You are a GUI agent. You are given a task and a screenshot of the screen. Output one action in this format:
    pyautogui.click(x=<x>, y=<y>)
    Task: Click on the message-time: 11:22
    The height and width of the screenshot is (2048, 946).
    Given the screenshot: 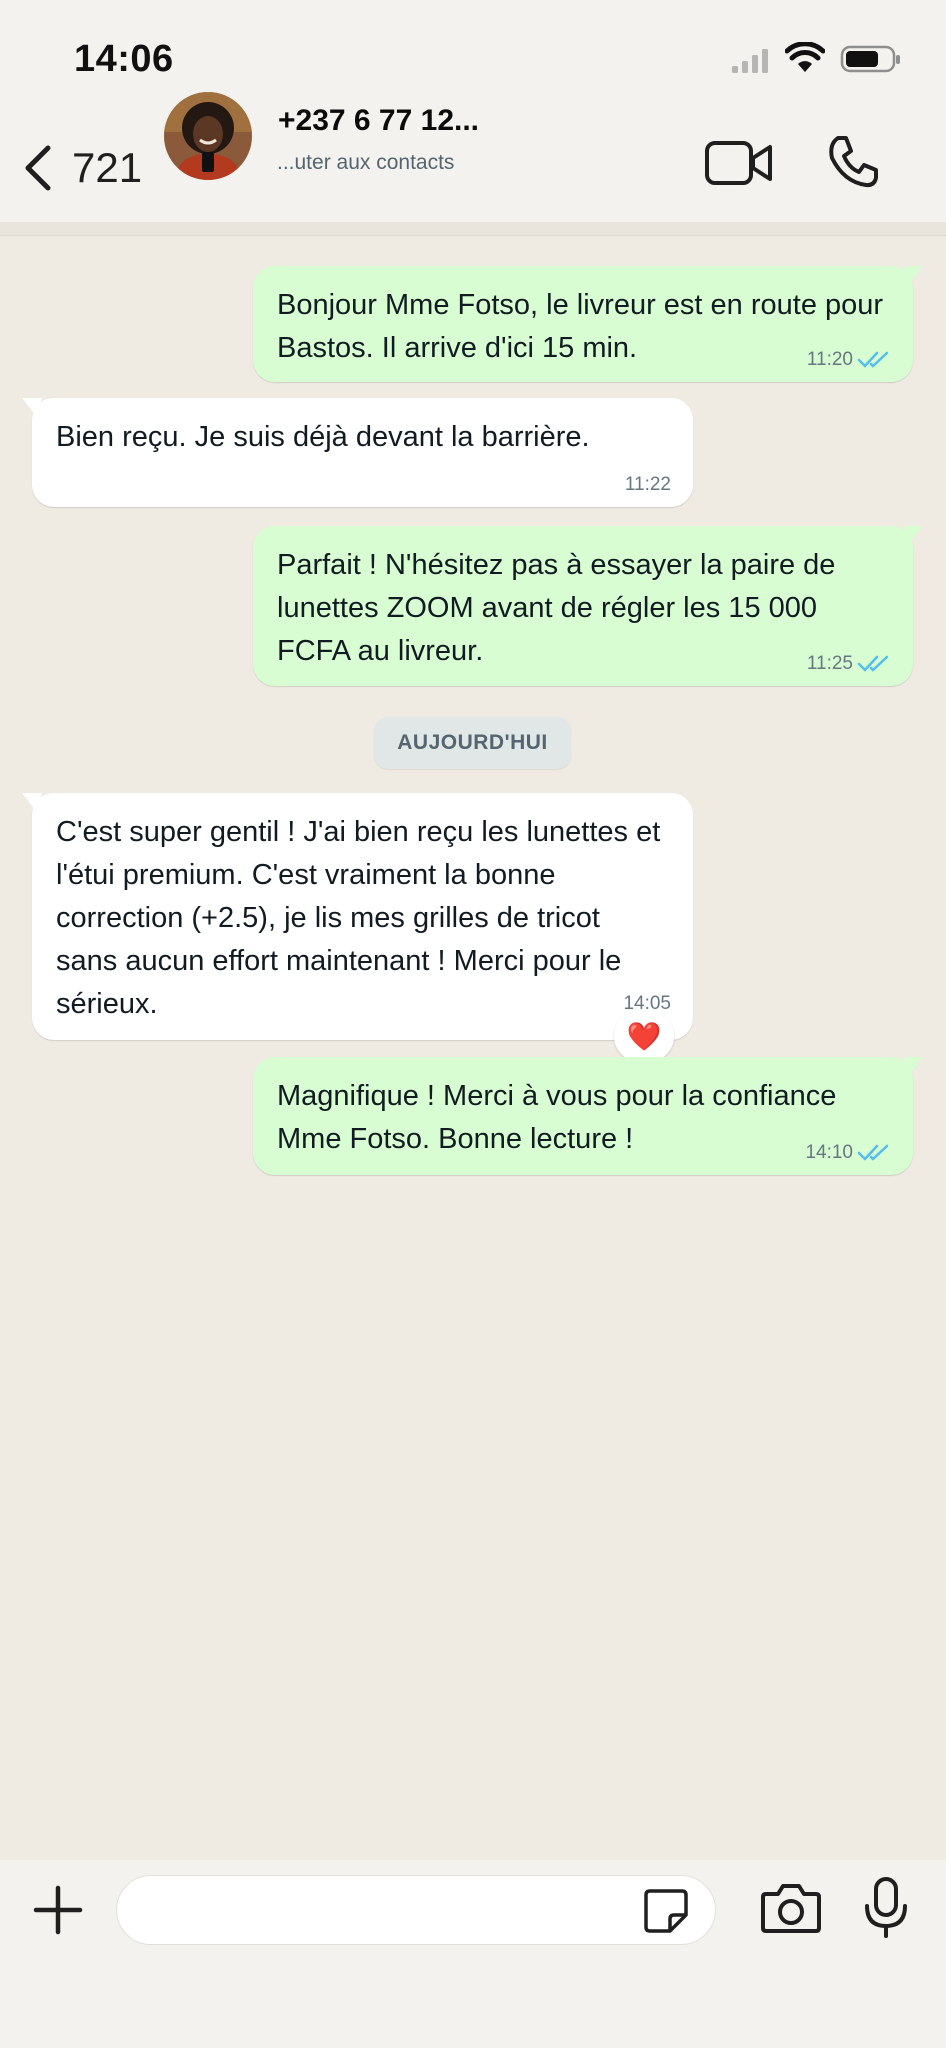 What is the action you would take?
    pyautogui.click(x=647, y=484)
    